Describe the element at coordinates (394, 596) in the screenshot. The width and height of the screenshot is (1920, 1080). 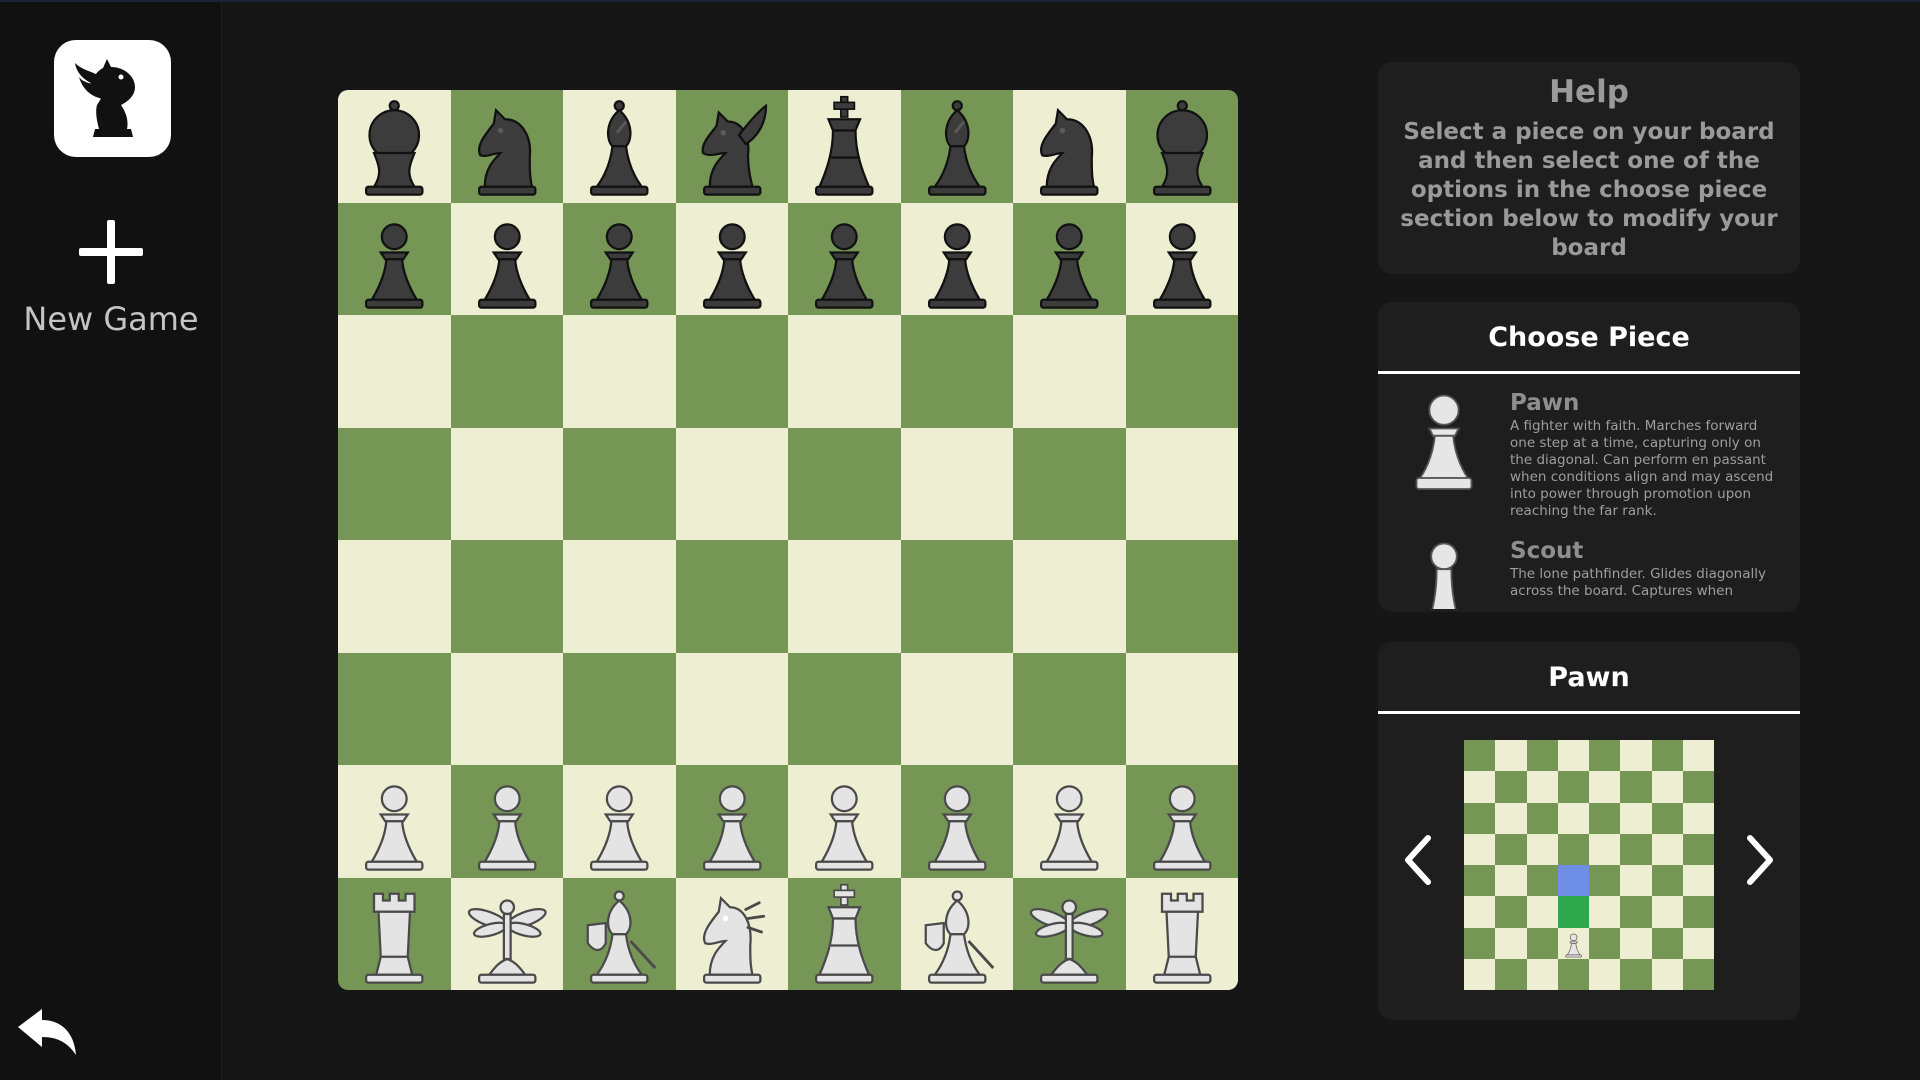
I see `square-a4` at that location.